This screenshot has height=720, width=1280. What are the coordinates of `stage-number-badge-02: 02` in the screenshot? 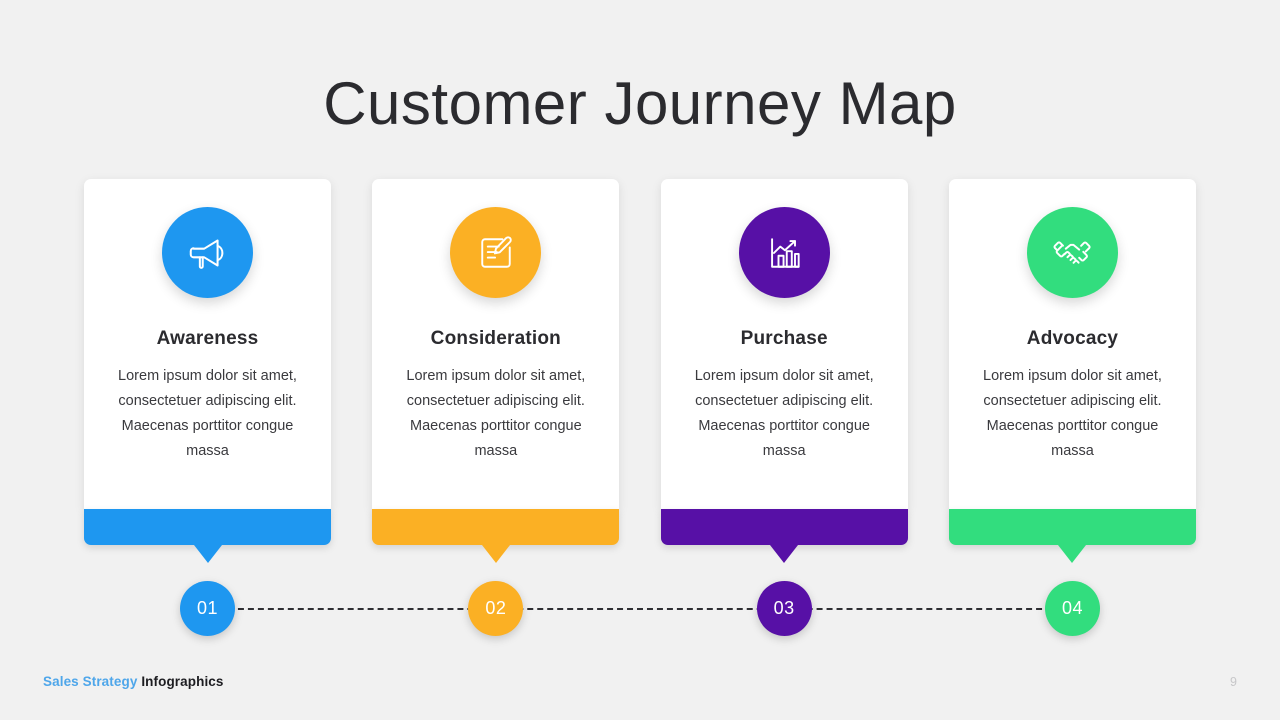 It's located at (496, 608).